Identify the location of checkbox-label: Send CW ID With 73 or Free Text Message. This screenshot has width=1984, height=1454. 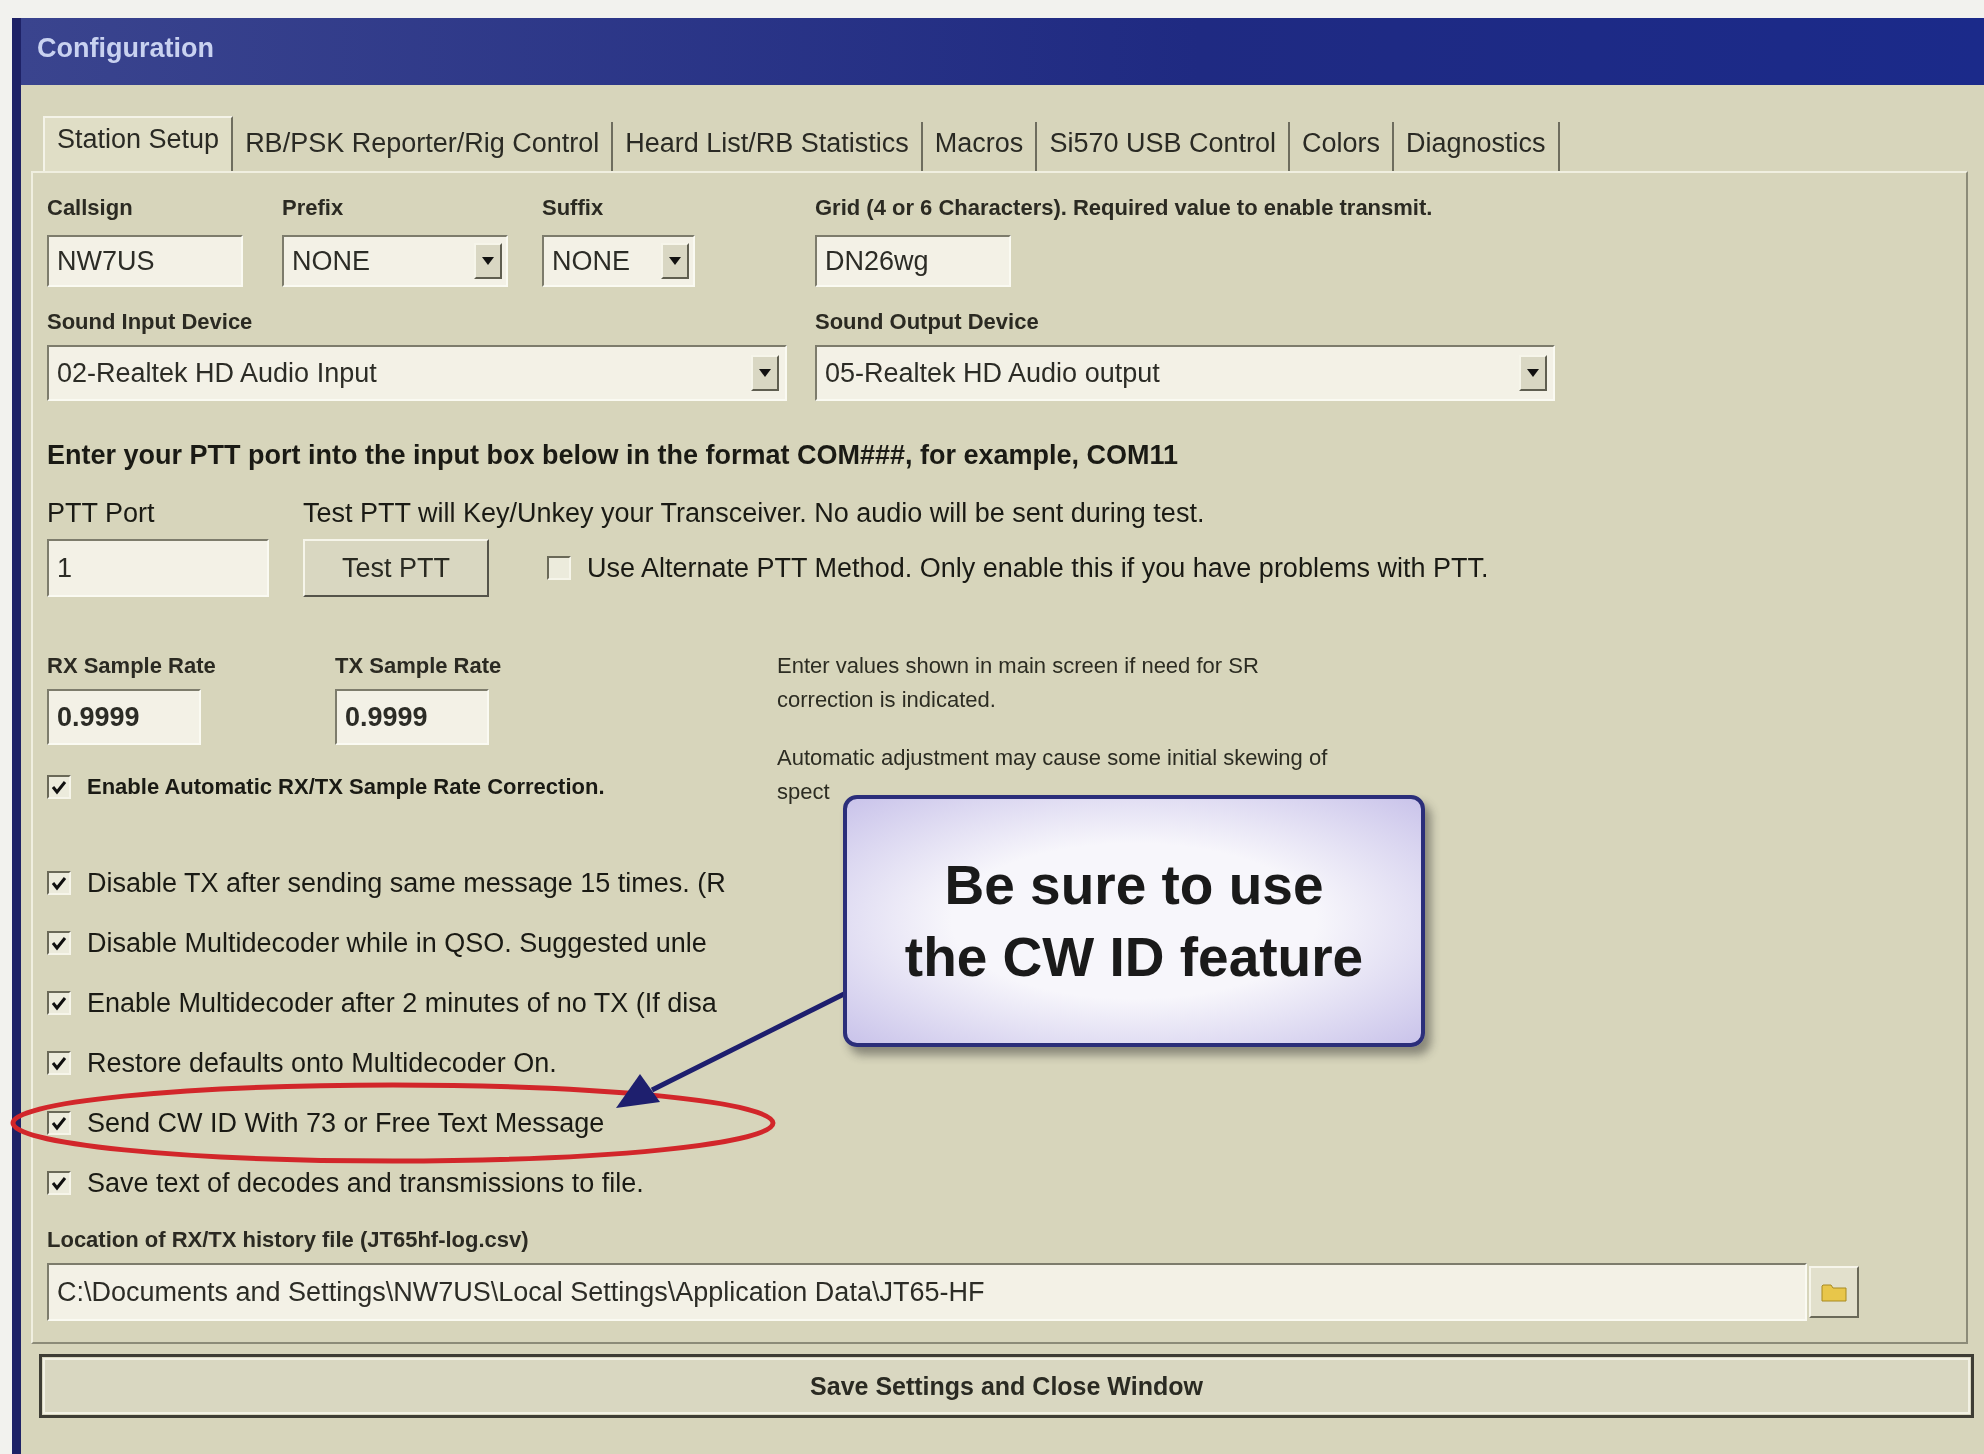
(346, 1123).